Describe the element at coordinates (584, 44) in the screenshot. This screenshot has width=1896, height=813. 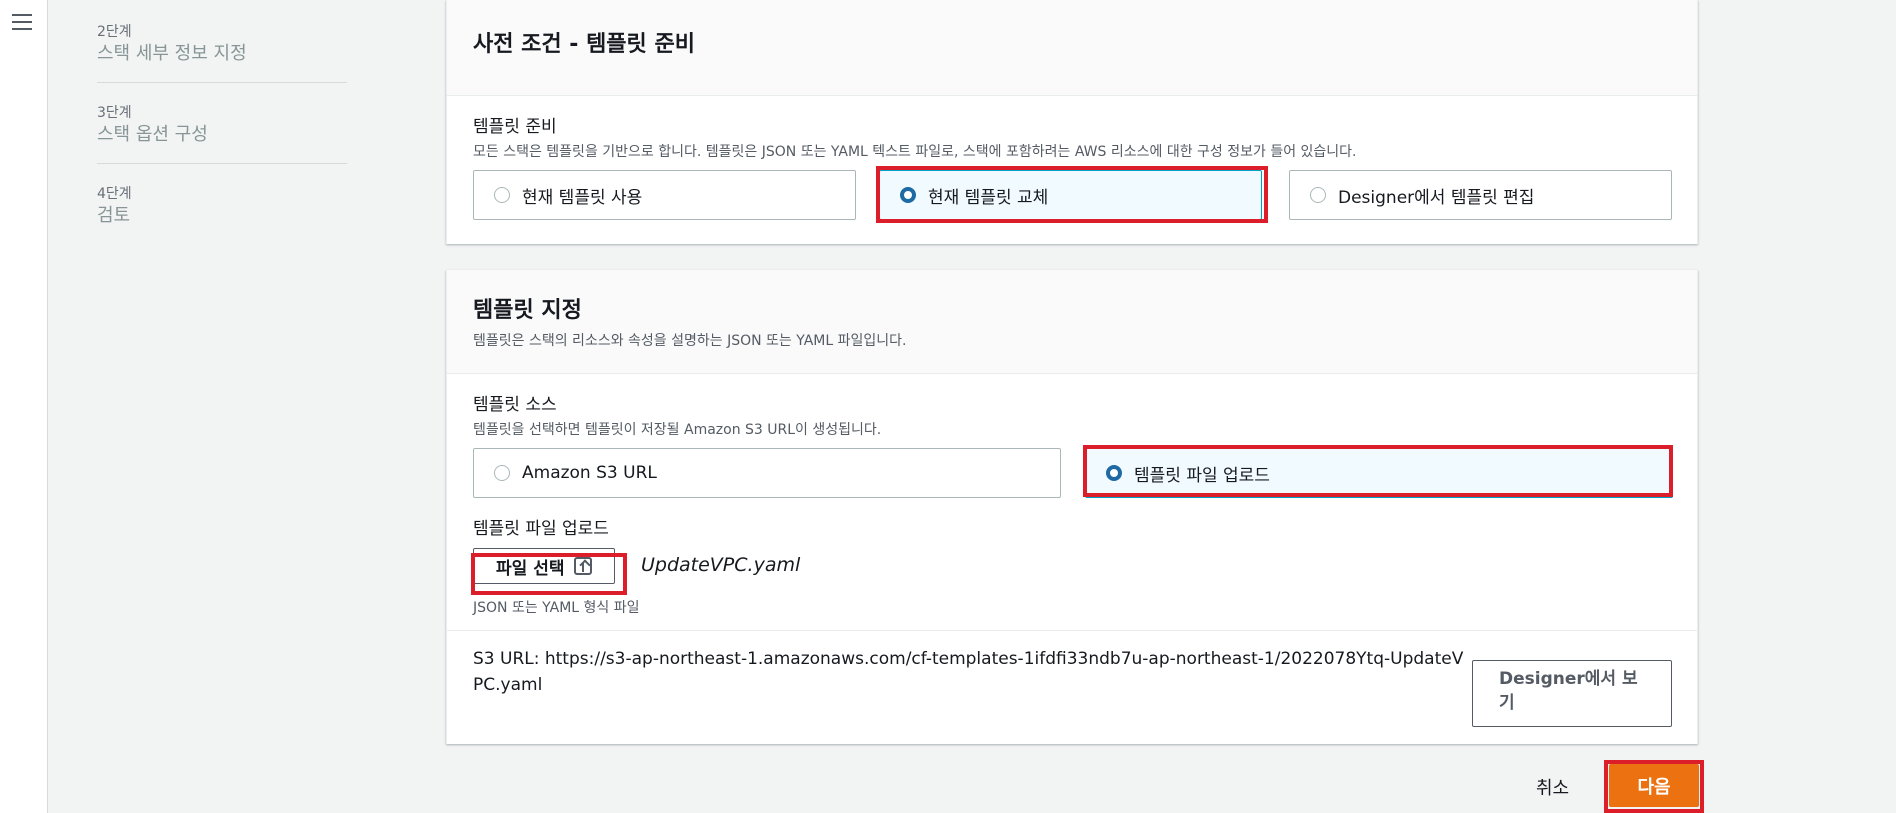
I see `panel-title: 사전 조건 - 템플릿 준비` at that location.